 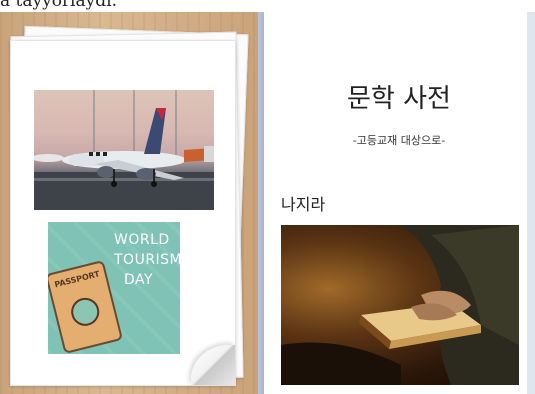 I want to click on panel-divider, so click(x=261, y=203).